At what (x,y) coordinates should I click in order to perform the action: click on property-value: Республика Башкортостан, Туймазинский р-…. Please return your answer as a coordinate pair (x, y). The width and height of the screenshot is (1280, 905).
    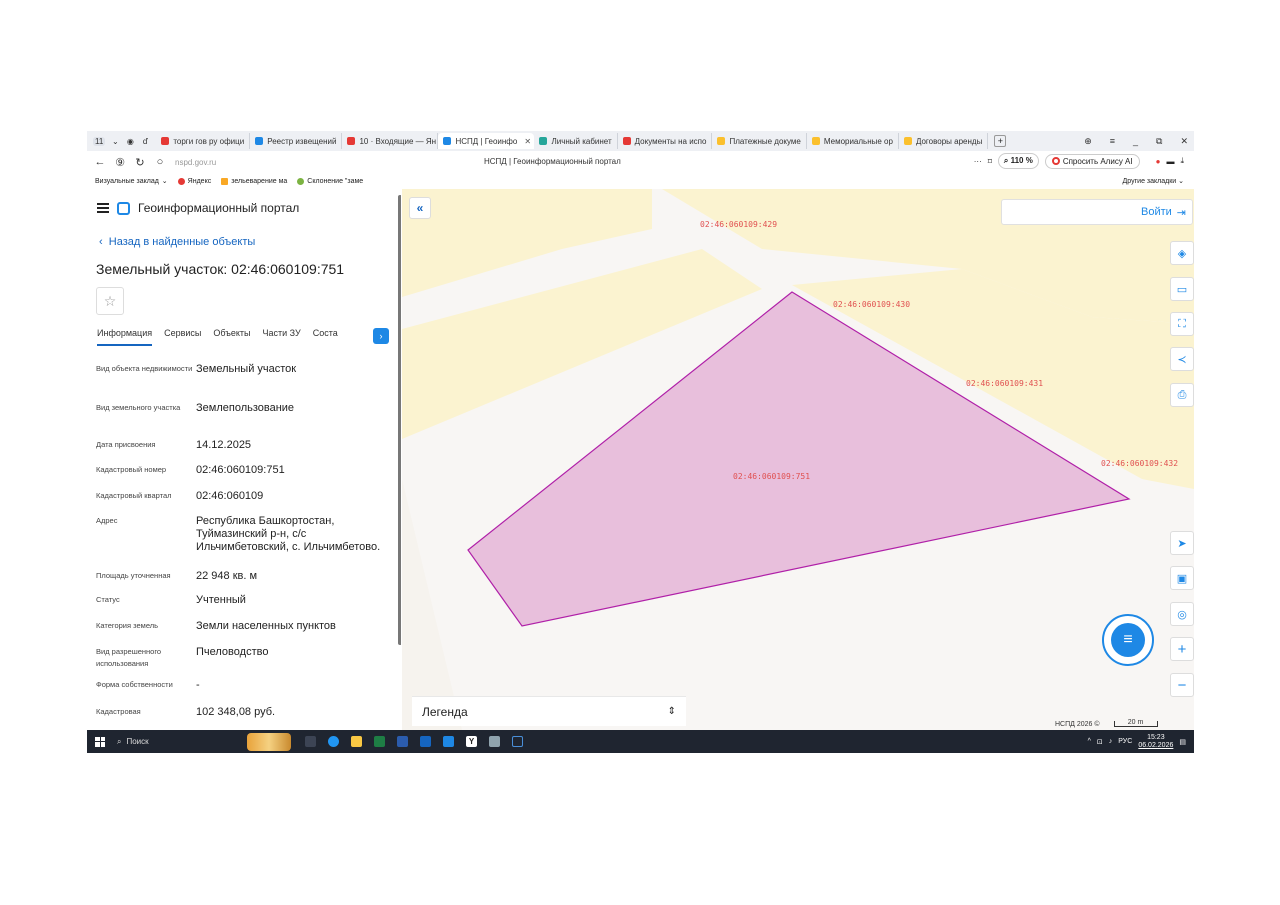
    Looking at the image, I should click on (288, 534).